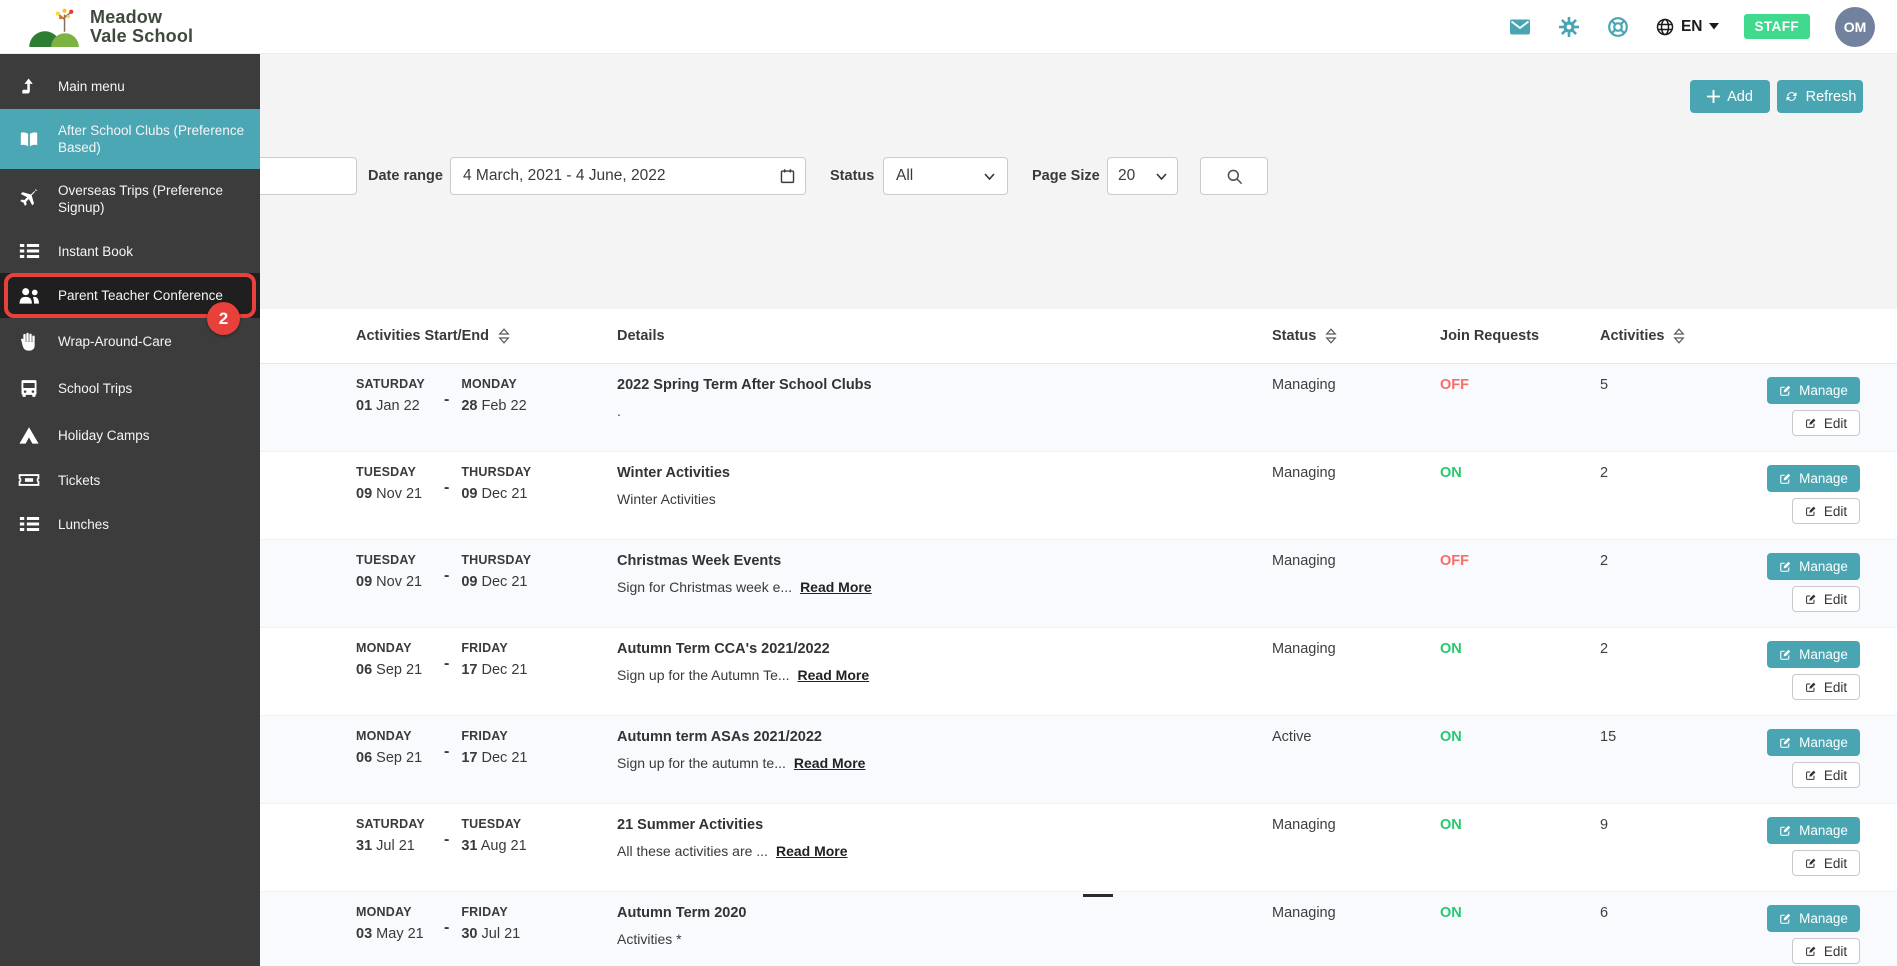 The width and height of the screenshot is (1897, 966). What do you see at coordinates (723, 649) in the screenshot?
I see `activity-title: Autumn Term CCA's 2021/2022` at bounding box center [723, 649].